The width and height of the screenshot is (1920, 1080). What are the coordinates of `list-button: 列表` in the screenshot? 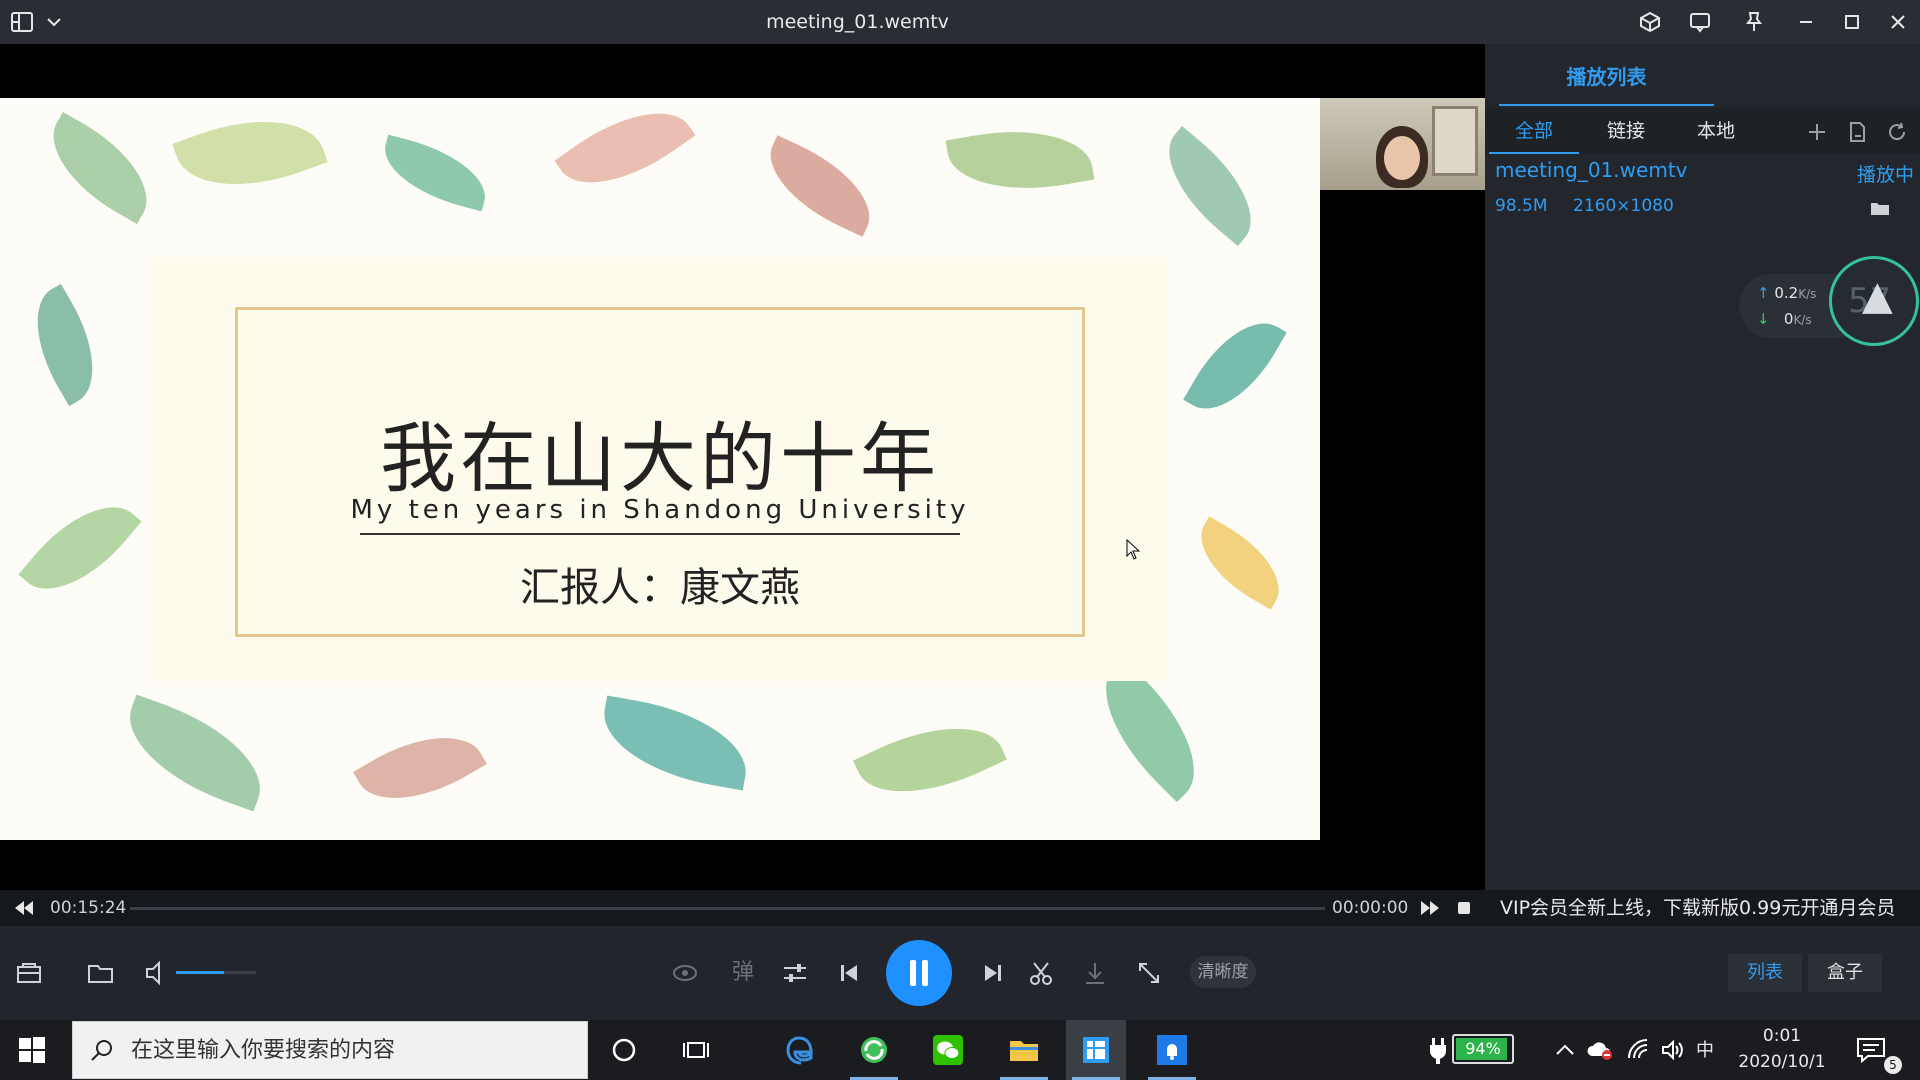 It's located at (1765, 973).